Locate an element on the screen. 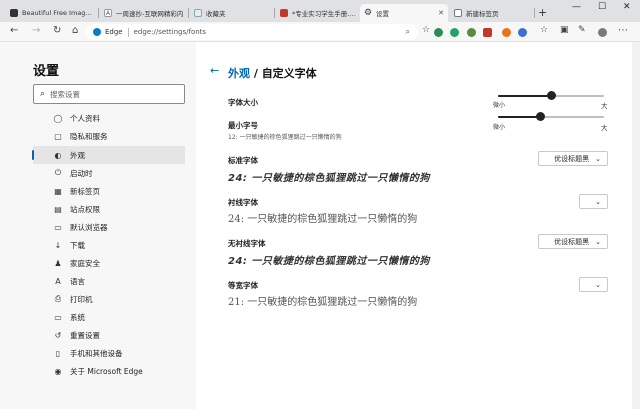  image-site-icon is located at coordinates (14, 13).